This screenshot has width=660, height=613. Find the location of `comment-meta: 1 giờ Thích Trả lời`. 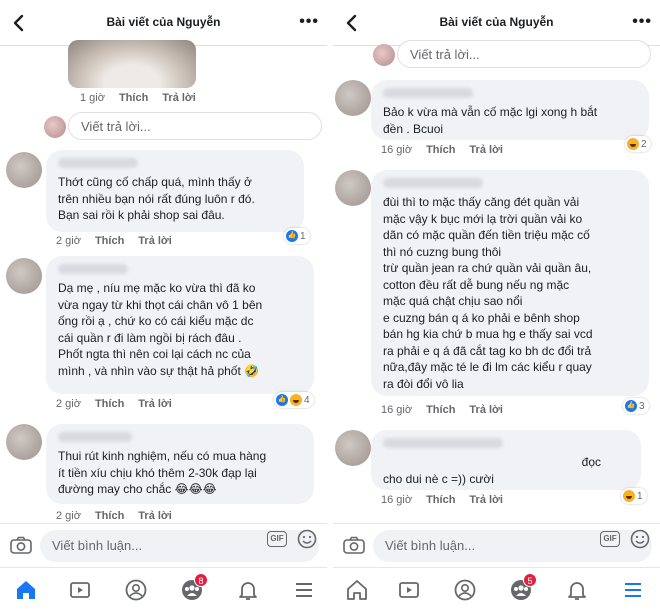

comment-meta: 1 giờ Thích Trả lời is located at coordinates (138, 98).